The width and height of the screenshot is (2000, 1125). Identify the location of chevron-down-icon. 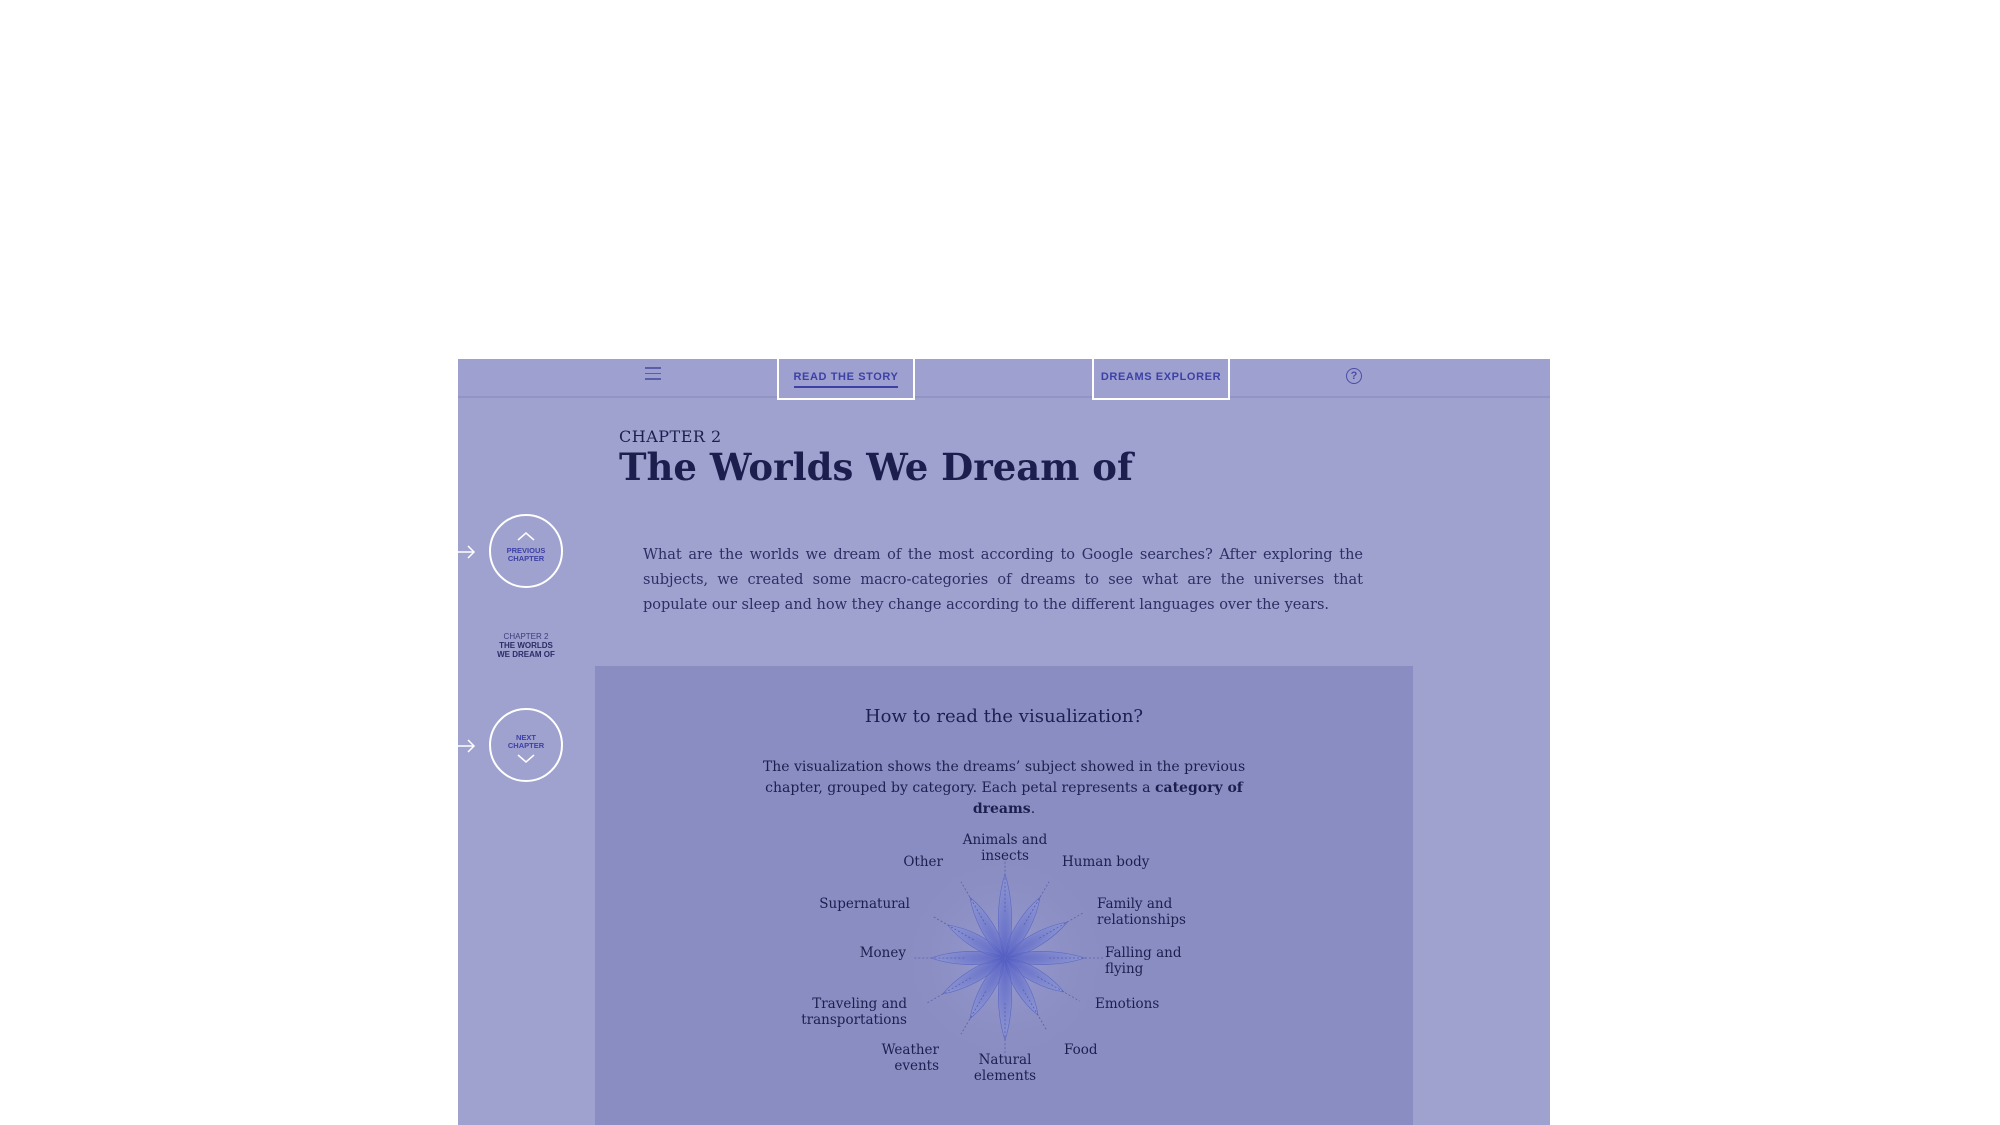
(526, 758).